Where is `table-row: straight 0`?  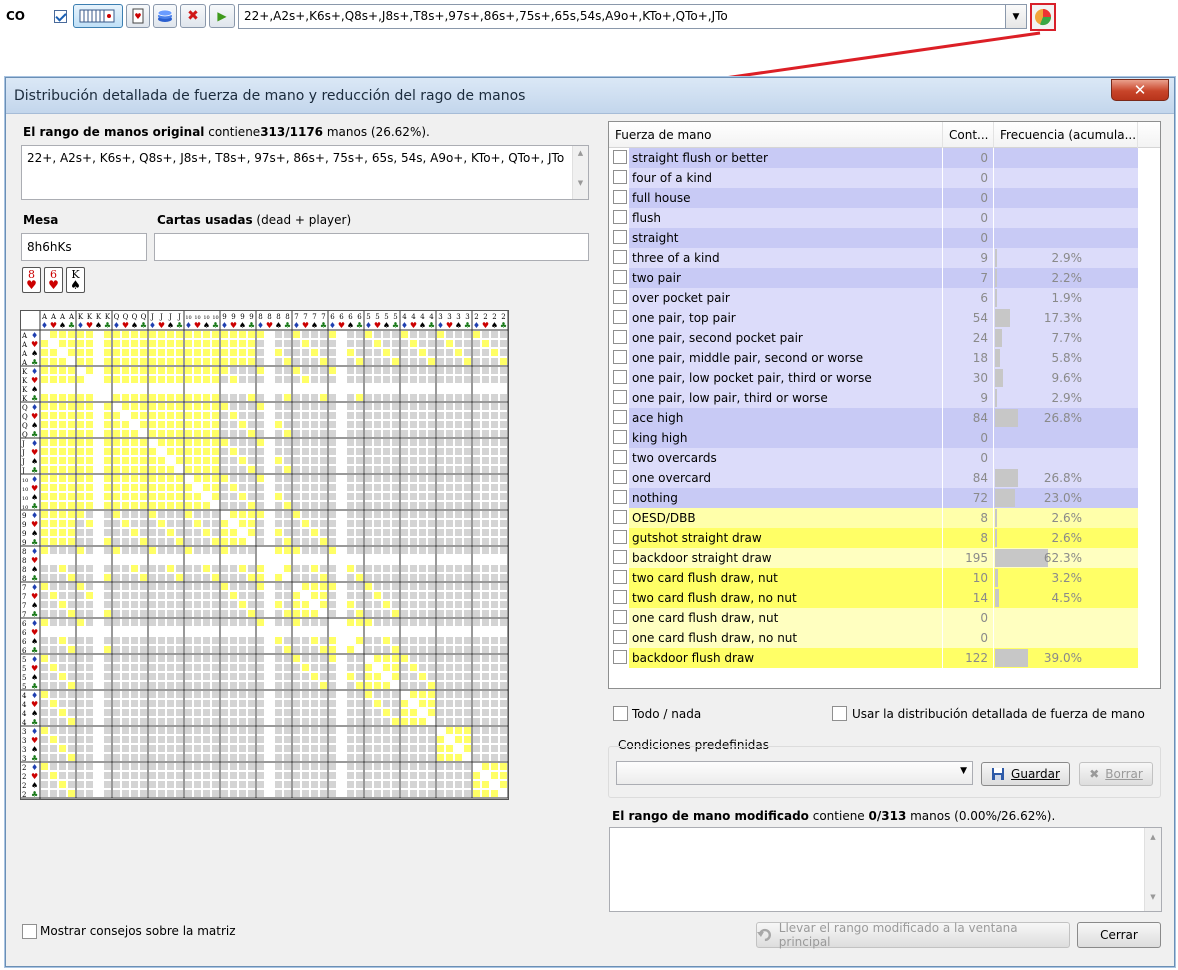
table-row: straight 0 is located at coordinates (884, 238).